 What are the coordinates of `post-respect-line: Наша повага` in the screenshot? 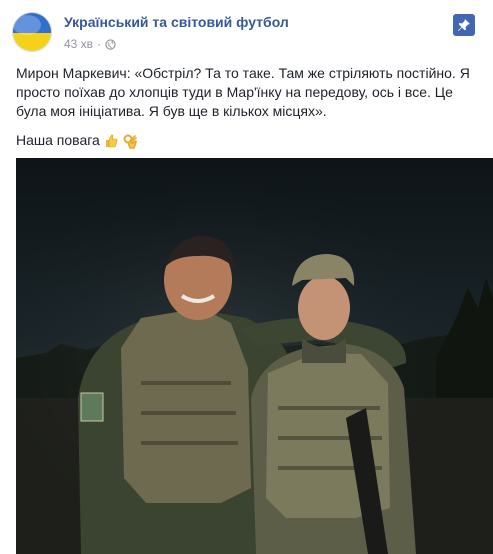 It's located at (247, 140).